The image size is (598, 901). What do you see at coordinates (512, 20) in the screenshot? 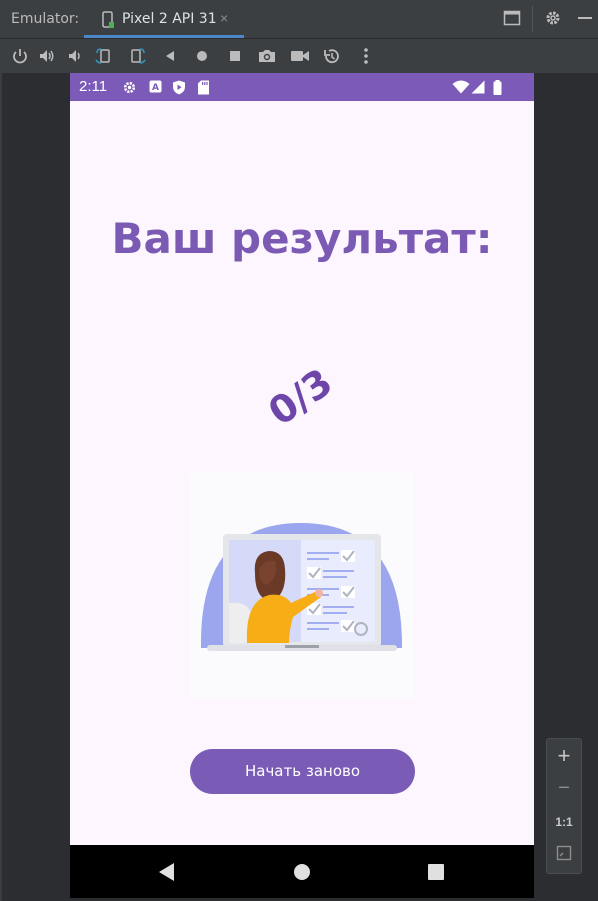
I see `window-layout-icon` at bounding box center [512, 20].